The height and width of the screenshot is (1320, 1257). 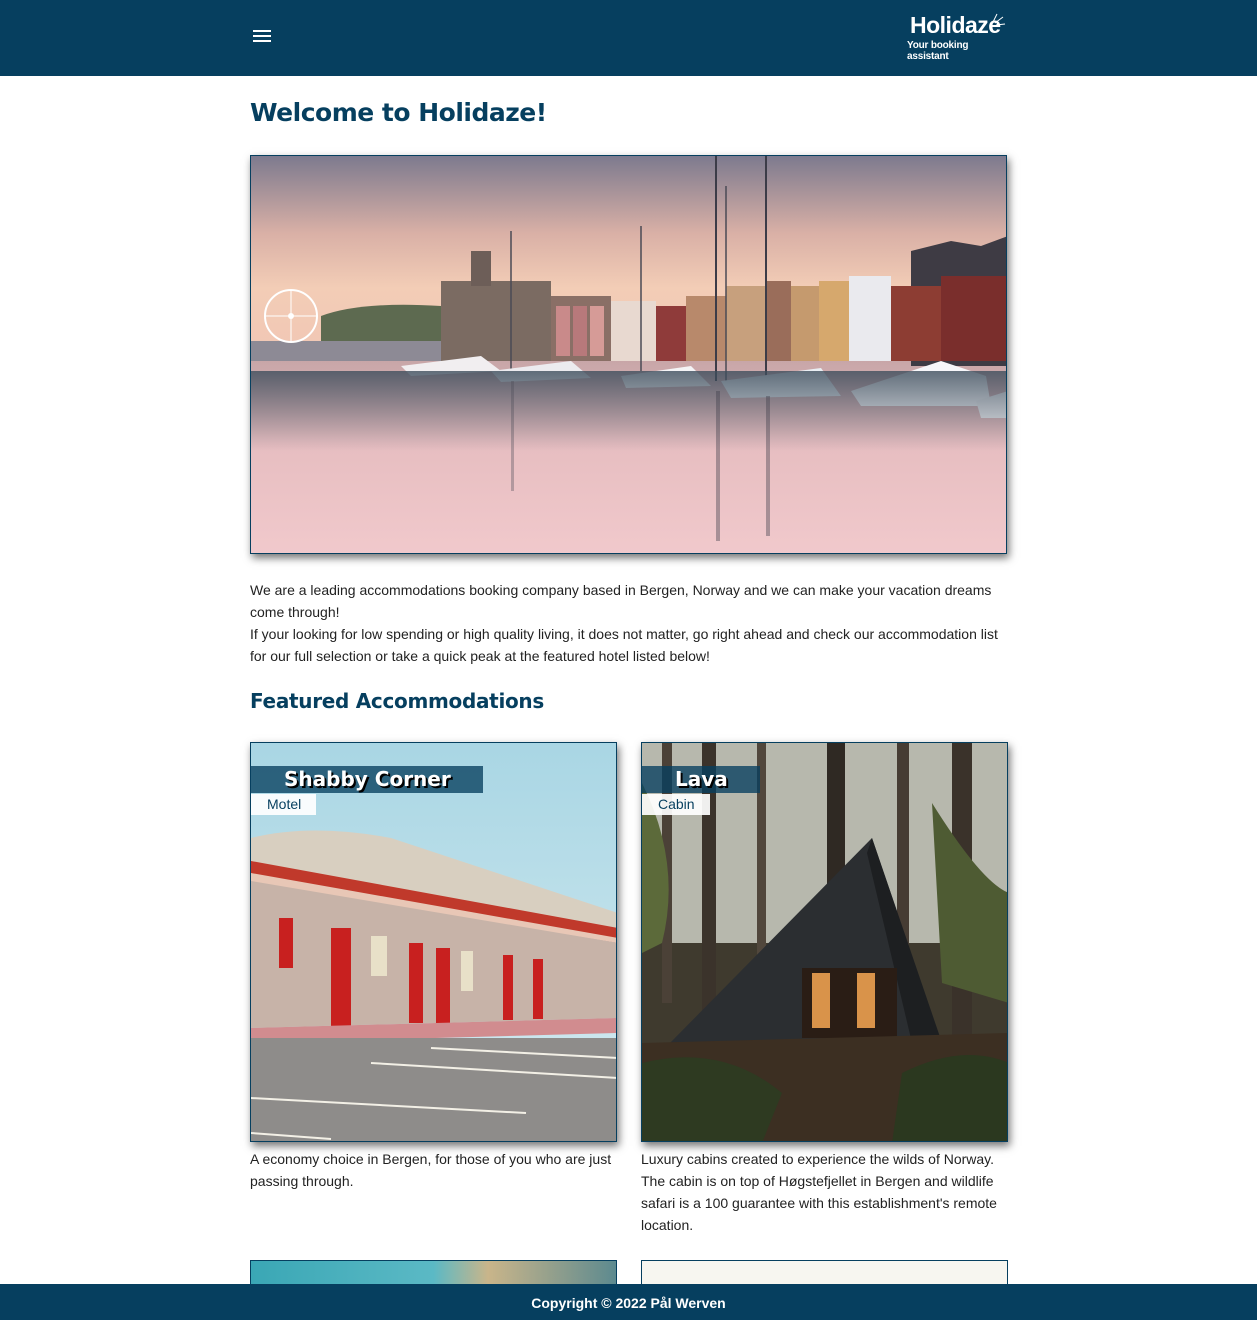 What do you see at coordinates (999, 19) in the screenshot?
I see `sun-rays-icon` at bounding box center [999, 19].